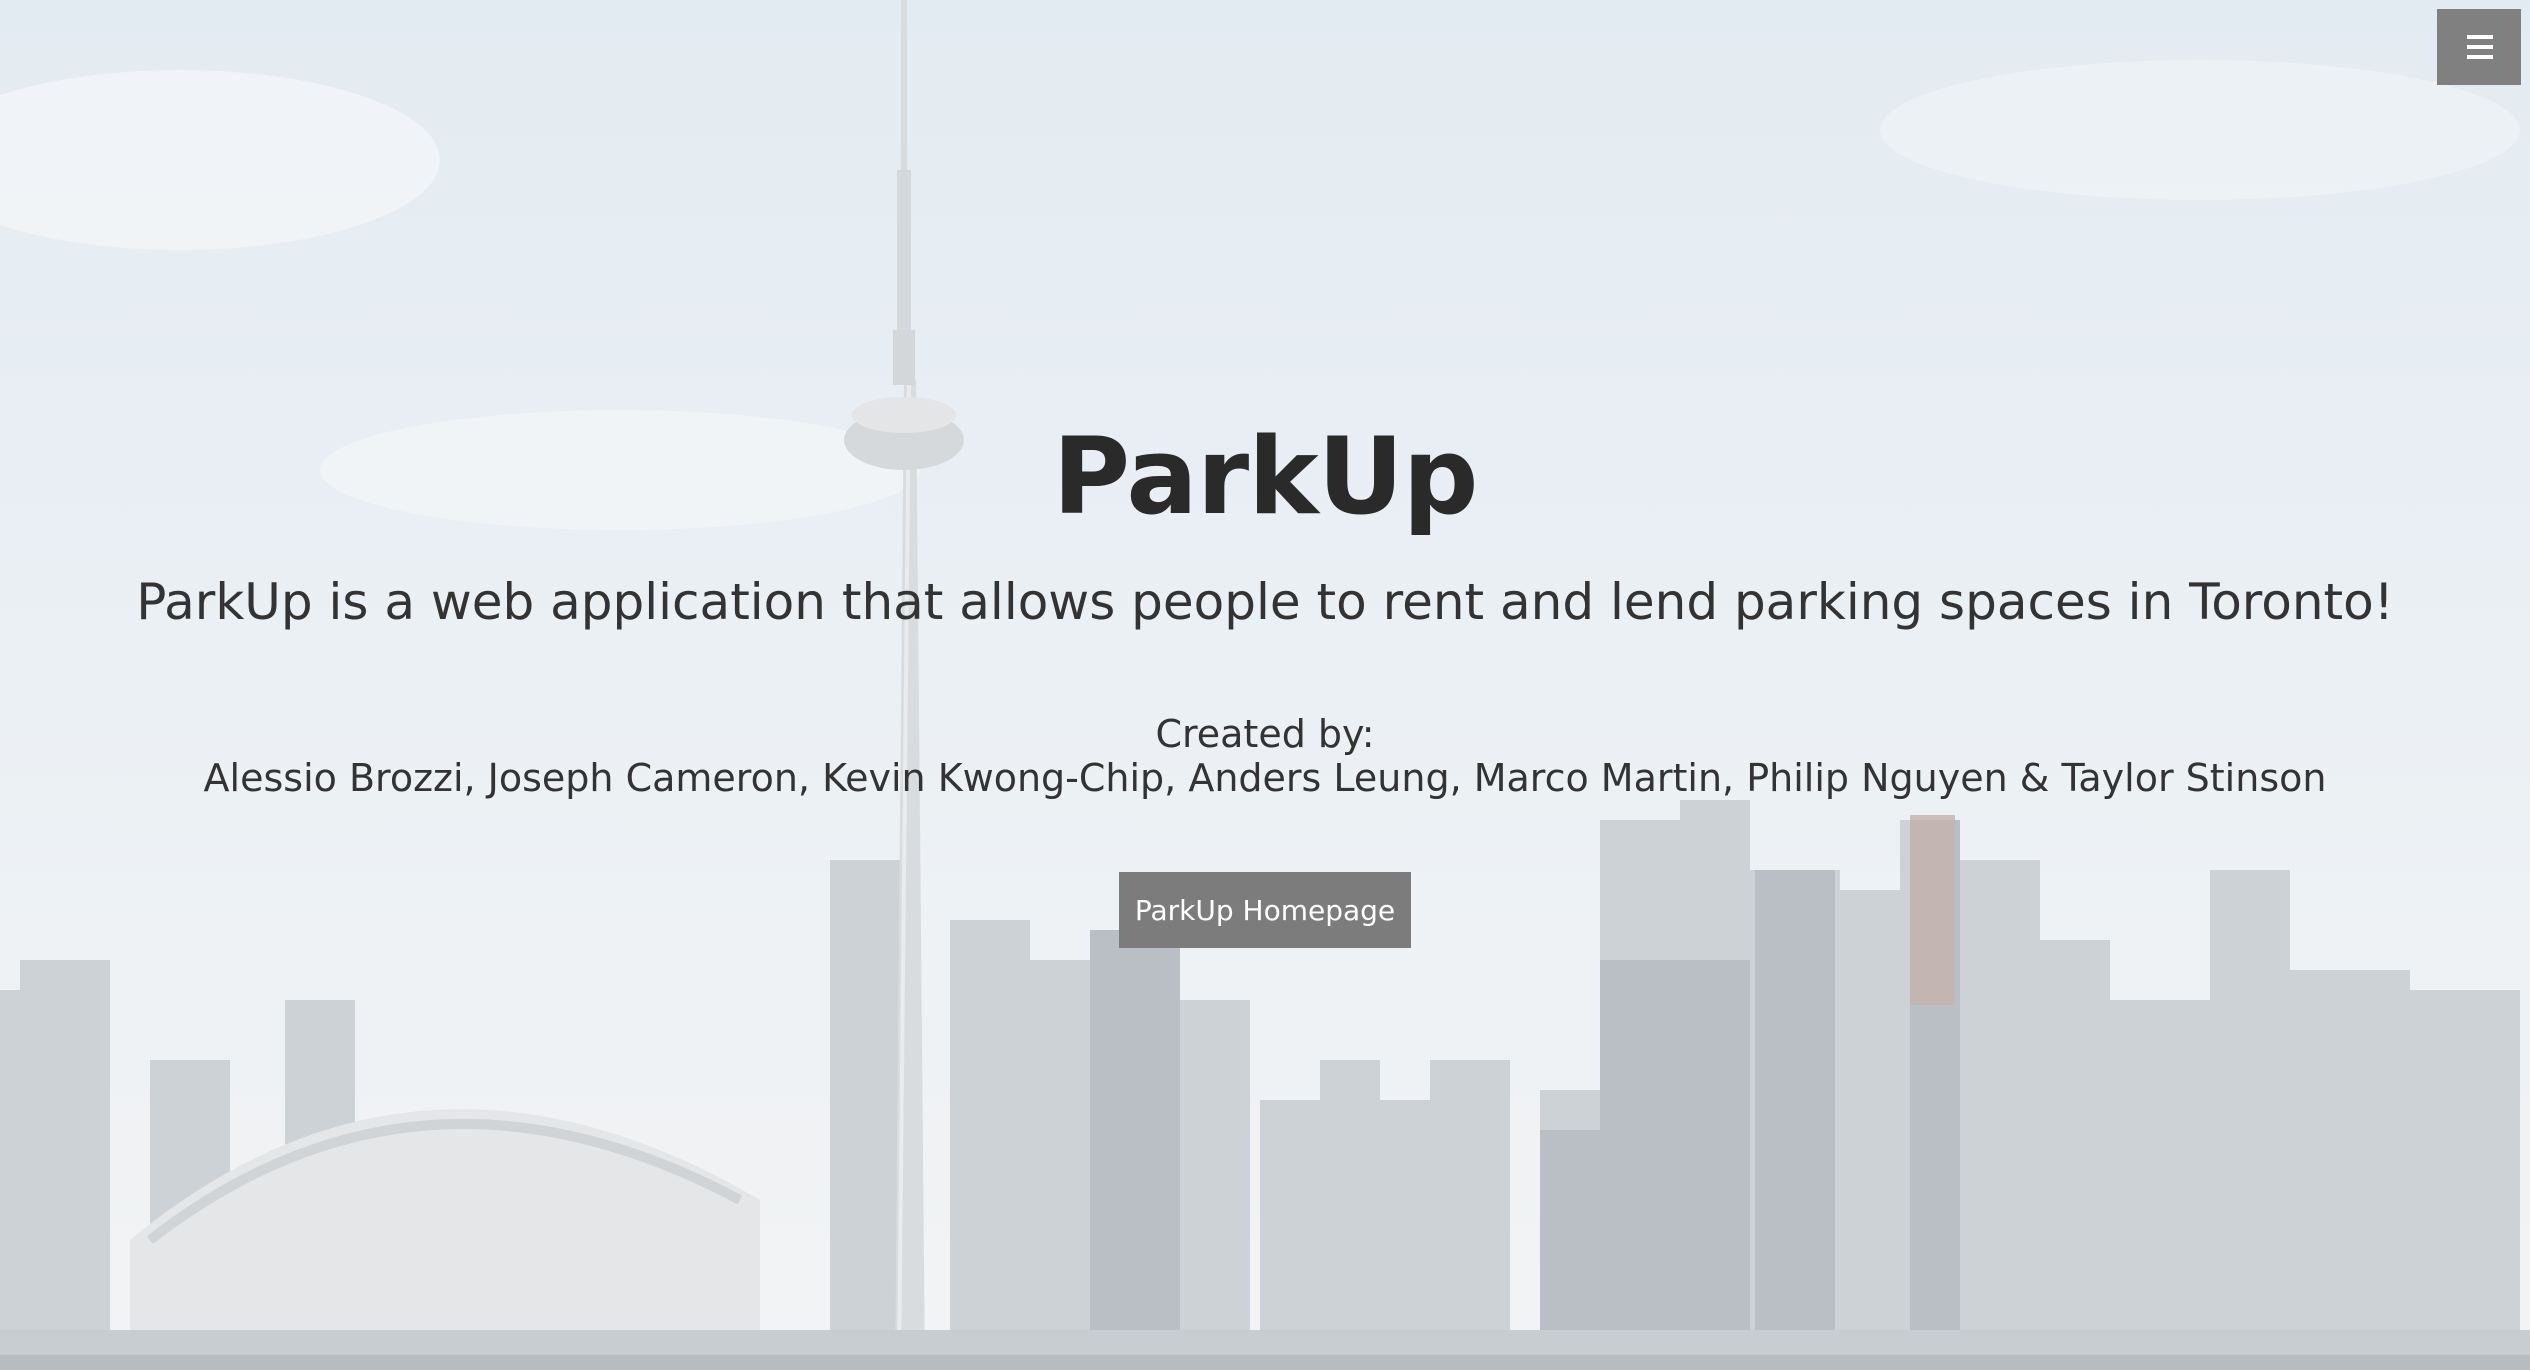  I want to click on hamburger-menu-icon, so click(2480, 47).